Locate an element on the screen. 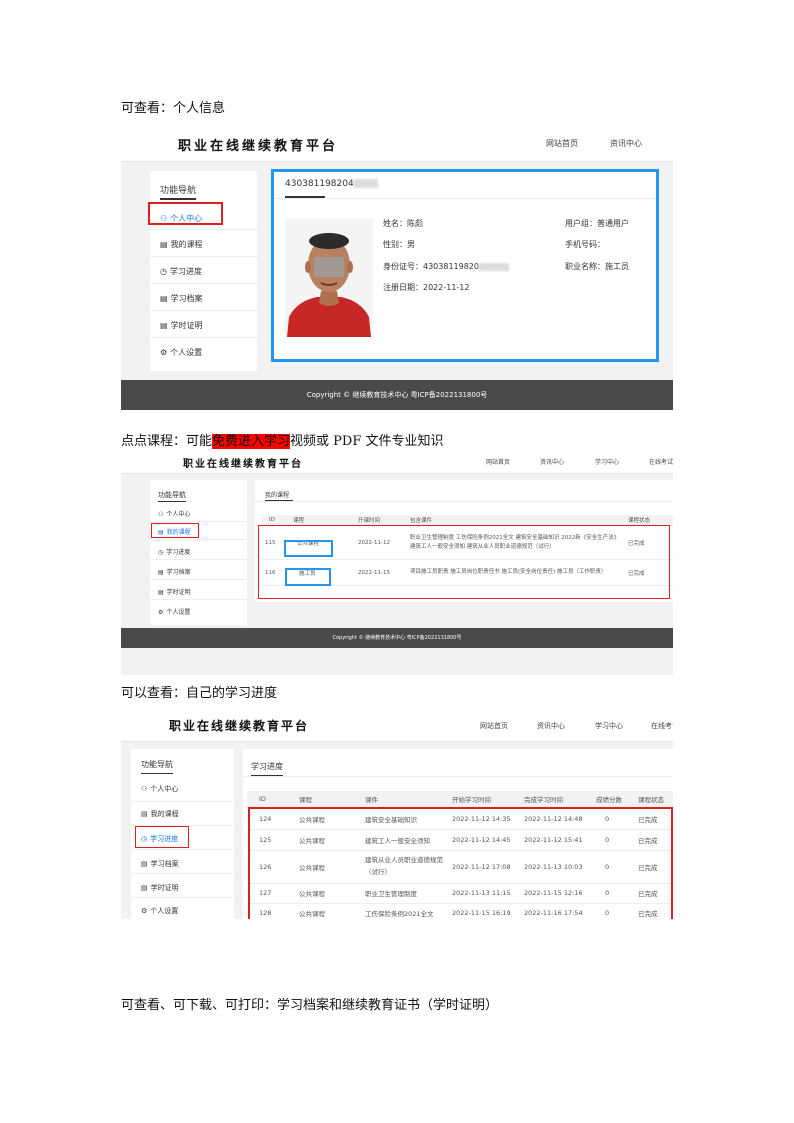  column-header: 课件 is located at coordinates (407, 800).